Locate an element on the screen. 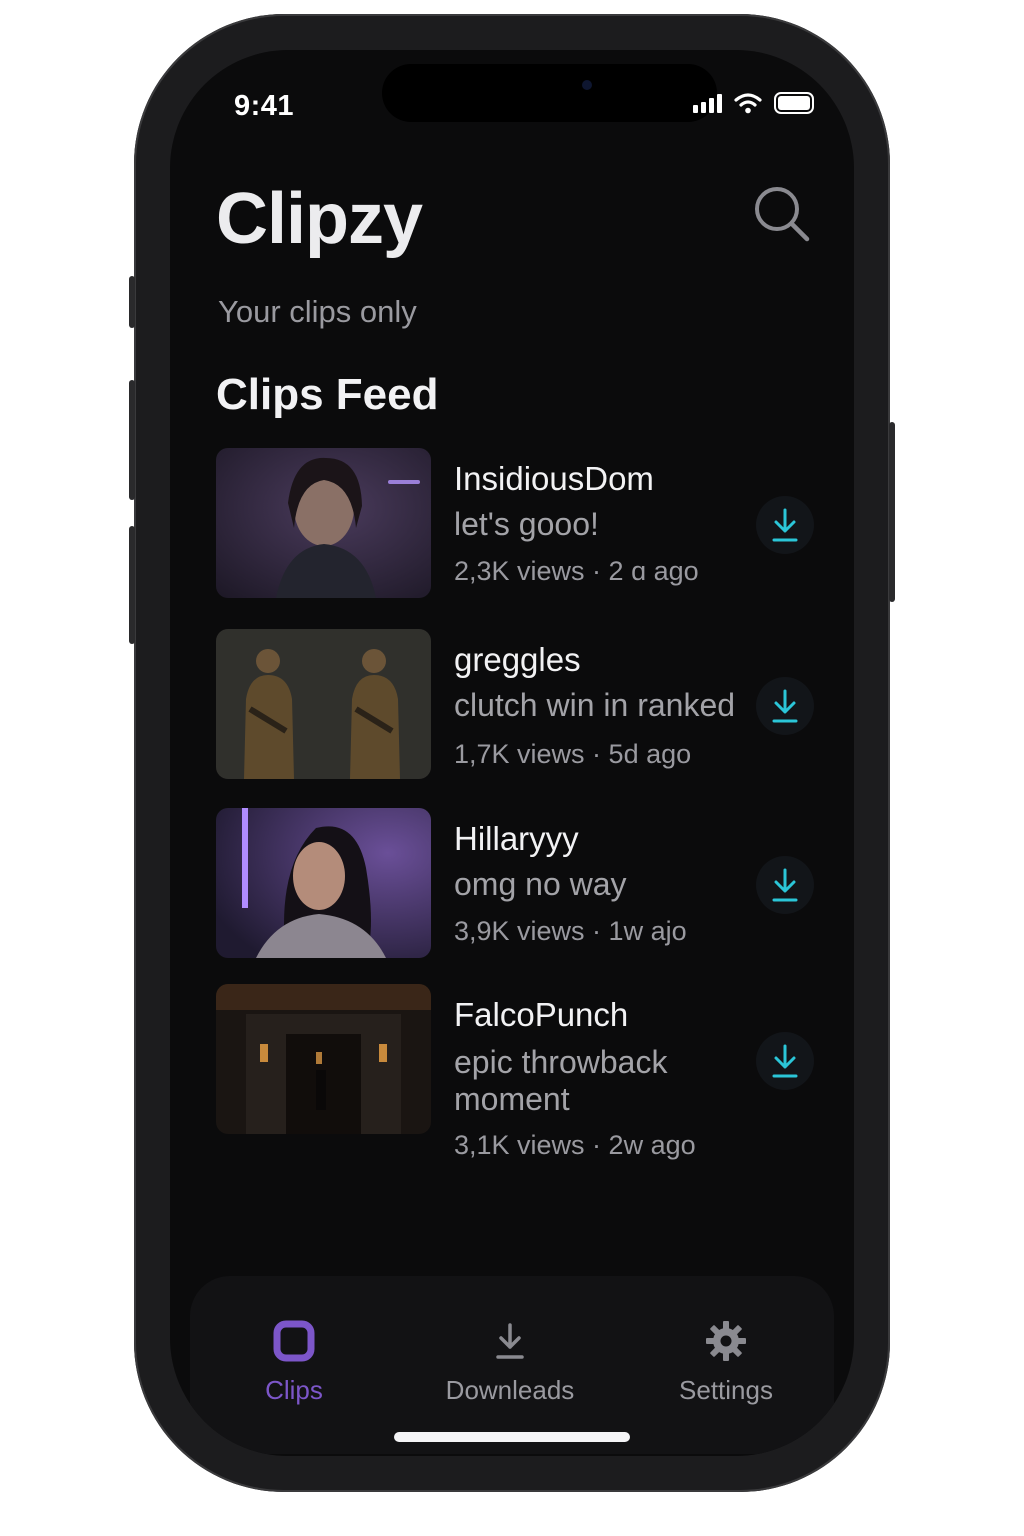 This screenshot has width=1024, height=1536. clip-caption: epic throwback moment is located at coordinates (561, 1080).